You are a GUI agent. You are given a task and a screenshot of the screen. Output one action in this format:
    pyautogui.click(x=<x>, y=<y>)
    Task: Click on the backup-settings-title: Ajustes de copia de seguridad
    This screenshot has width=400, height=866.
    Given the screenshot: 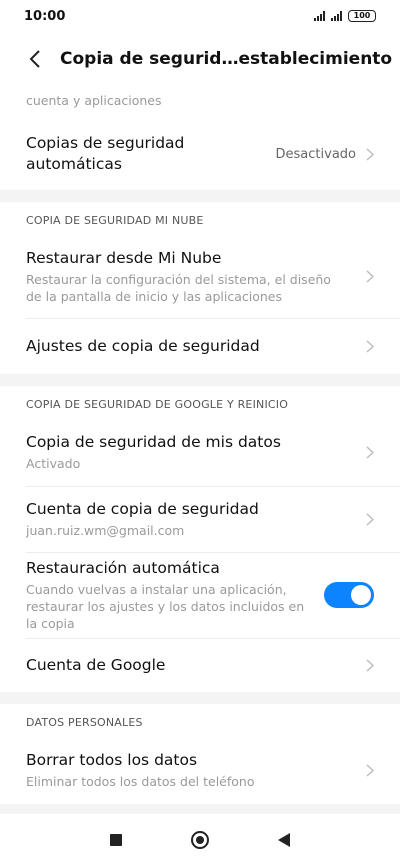 What is the action you would take?
    pyautogui.click(x=143, y=345)
    